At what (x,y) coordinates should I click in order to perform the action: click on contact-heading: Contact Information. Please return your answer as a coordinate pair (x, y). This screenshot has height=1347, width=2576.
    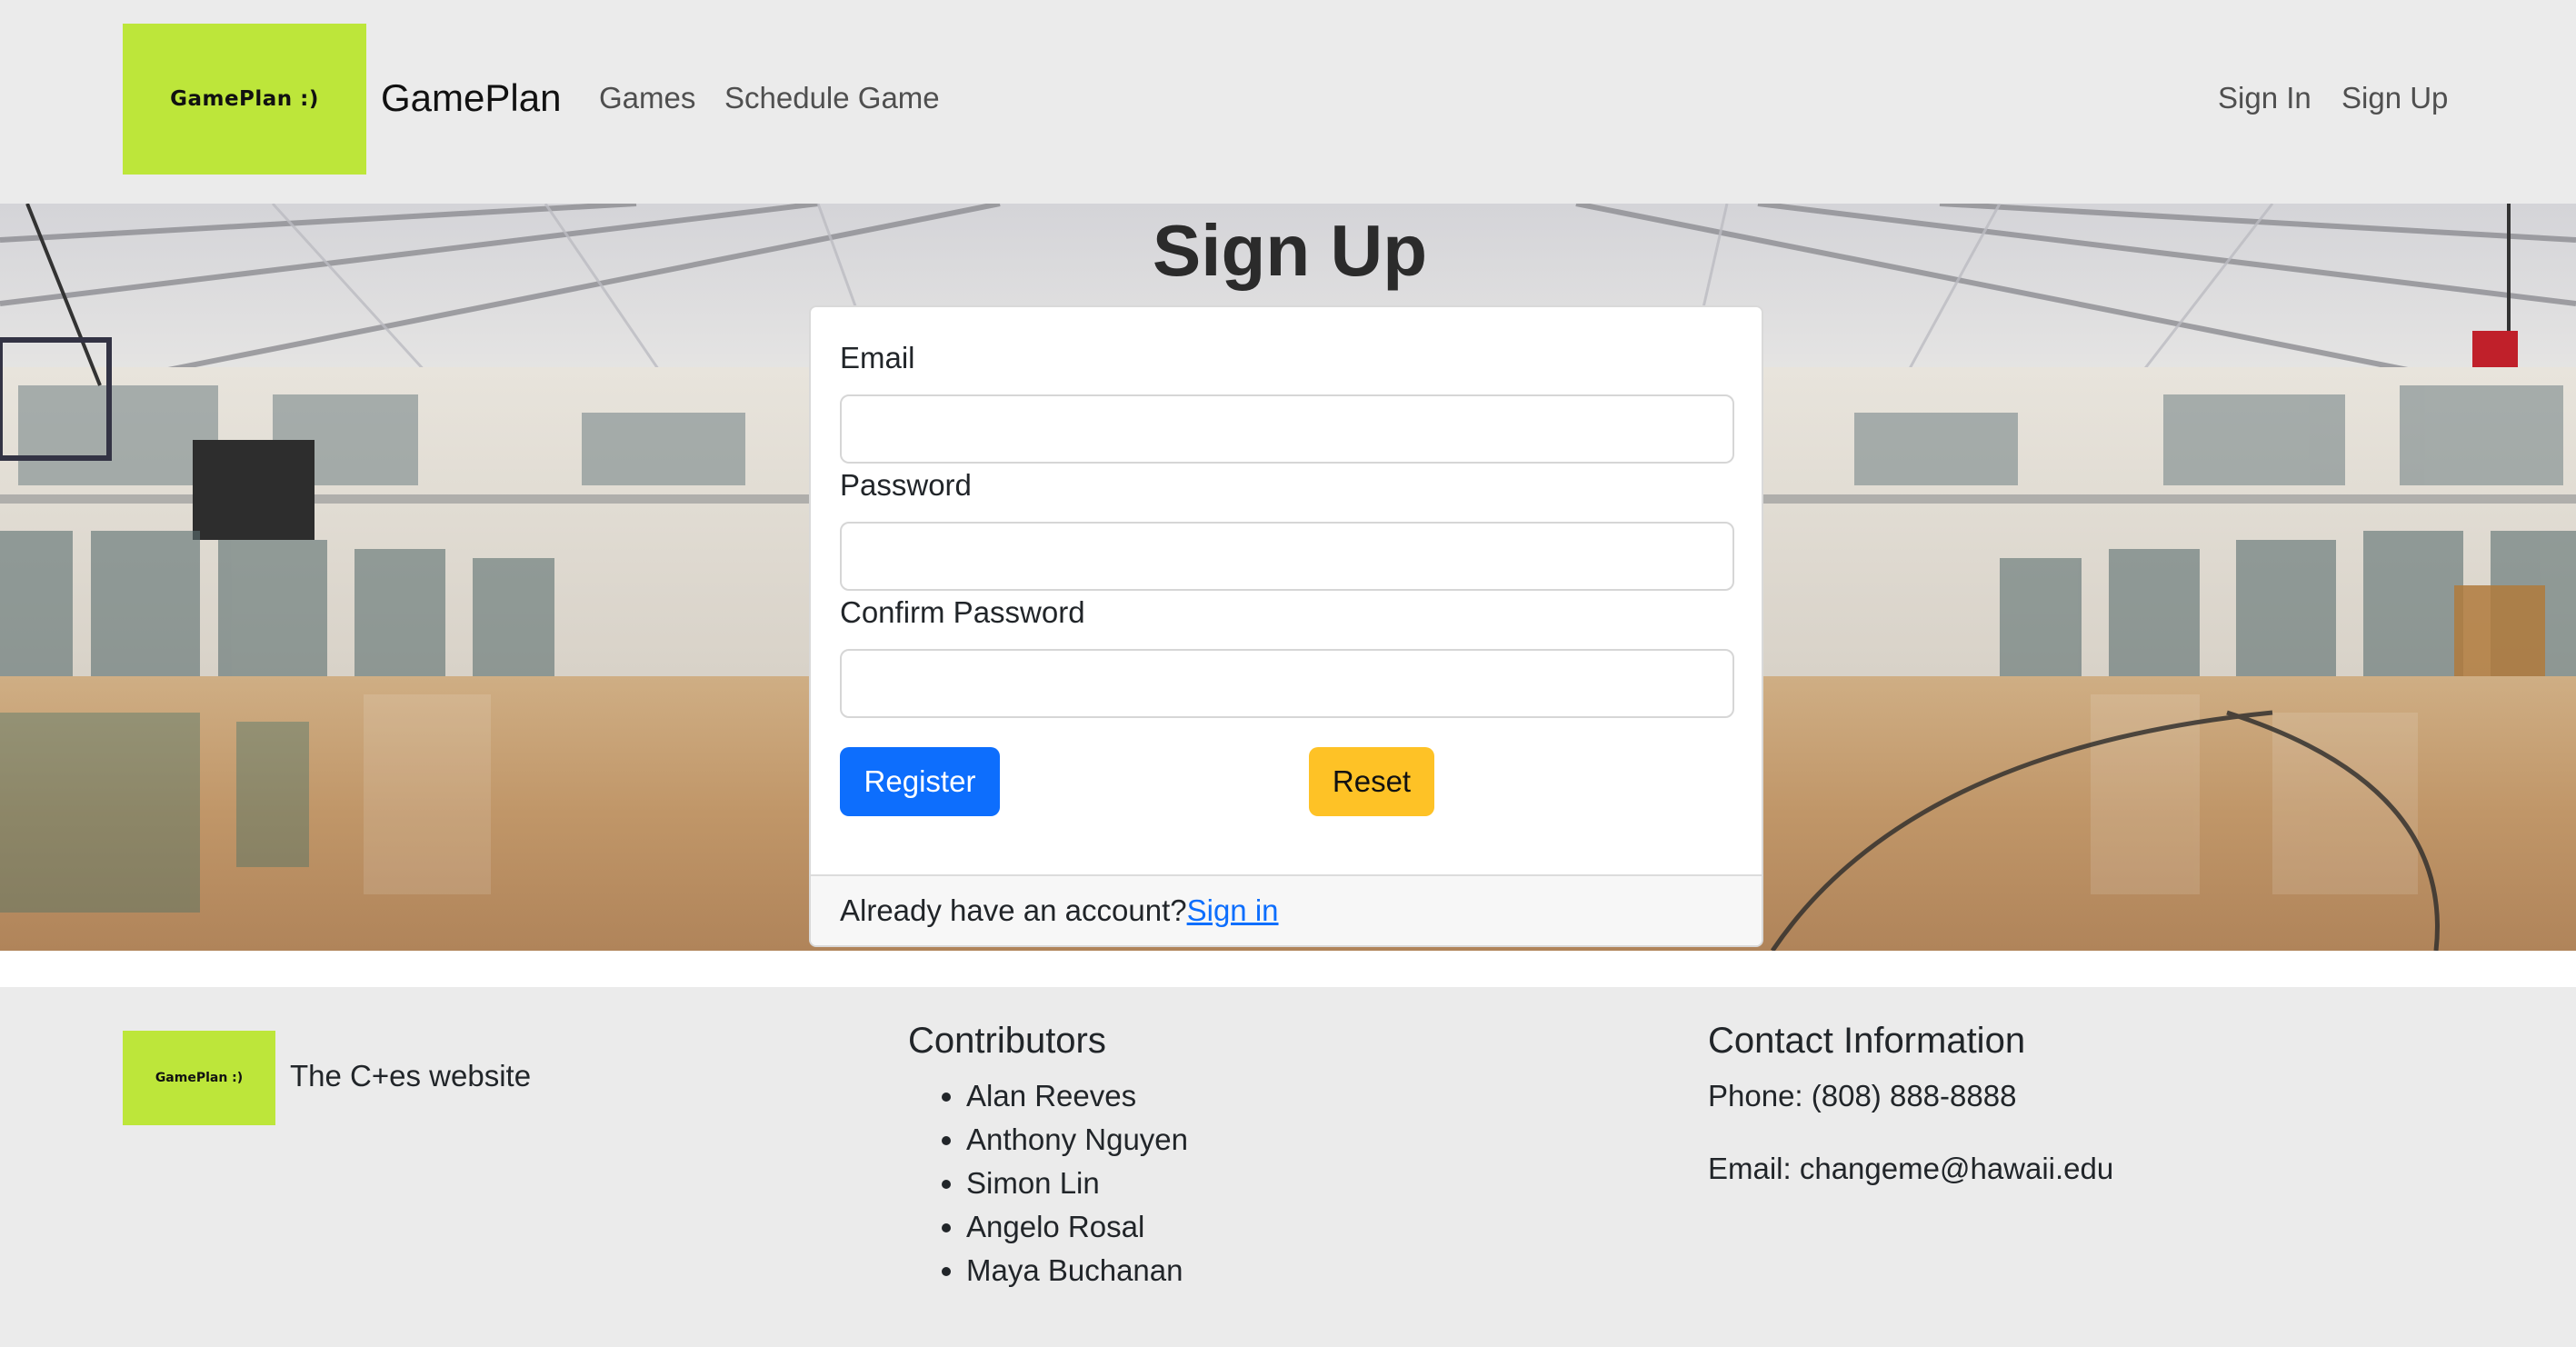
    Looking at the image, I should click on (1867, 1041).